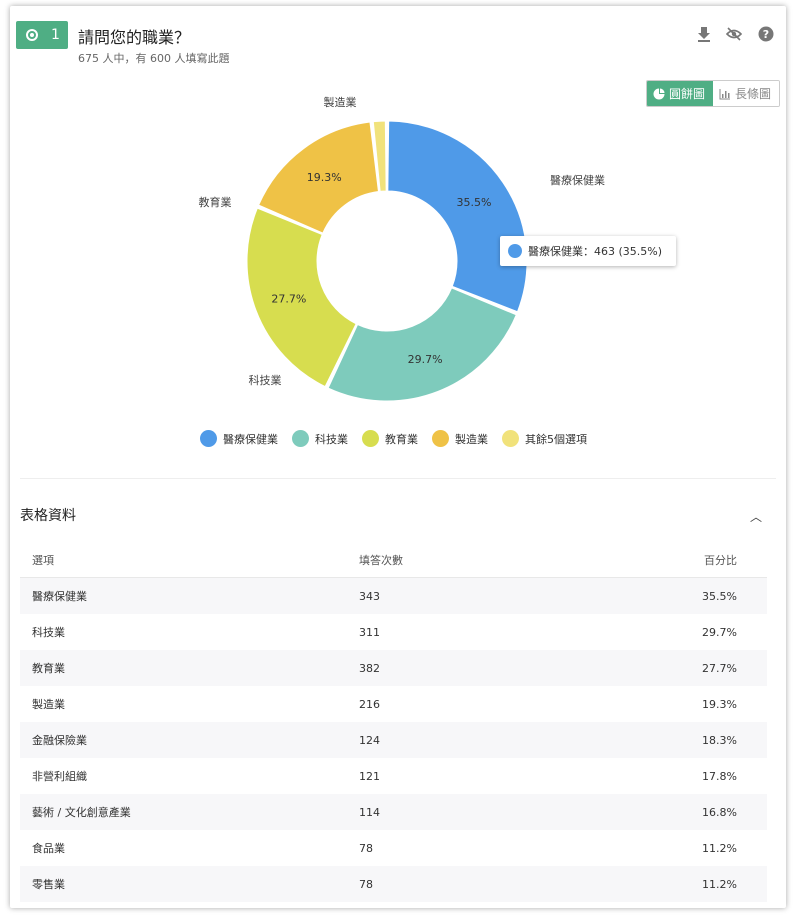 The height and width of the screenshot is (922, 800). What do you see at coordinates (48, 516) in the screenshot?
I see `table-section-title: 表格資料` at bounding box center [48, 516].